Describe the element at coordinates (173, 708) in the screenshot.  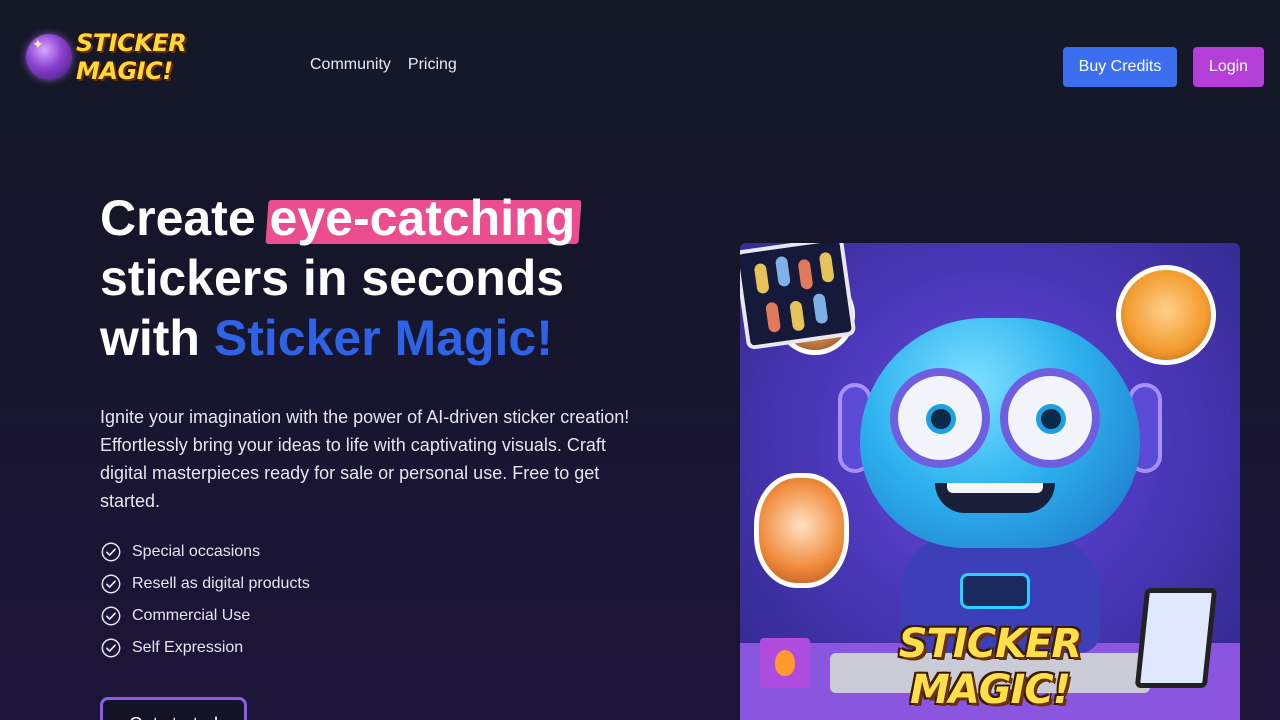
I see `get-started-button: Get started` at that location.